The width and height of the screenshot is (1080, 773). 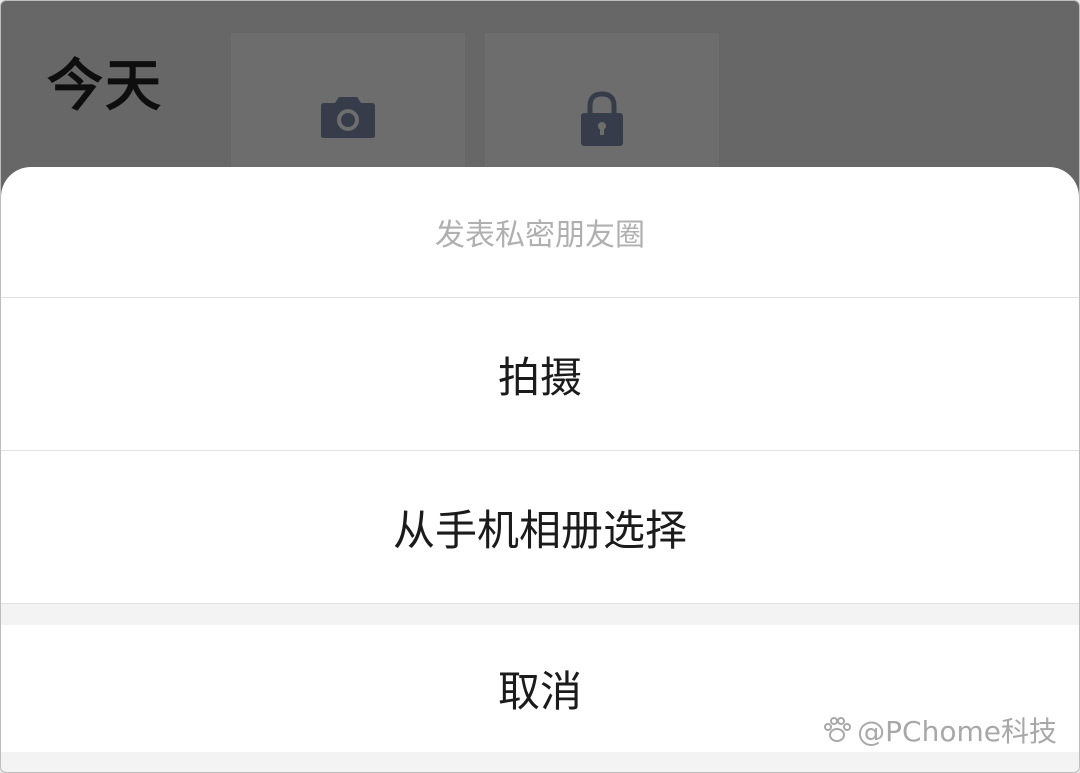 I want to click on private-post-tile, so click(x=602, y=107).